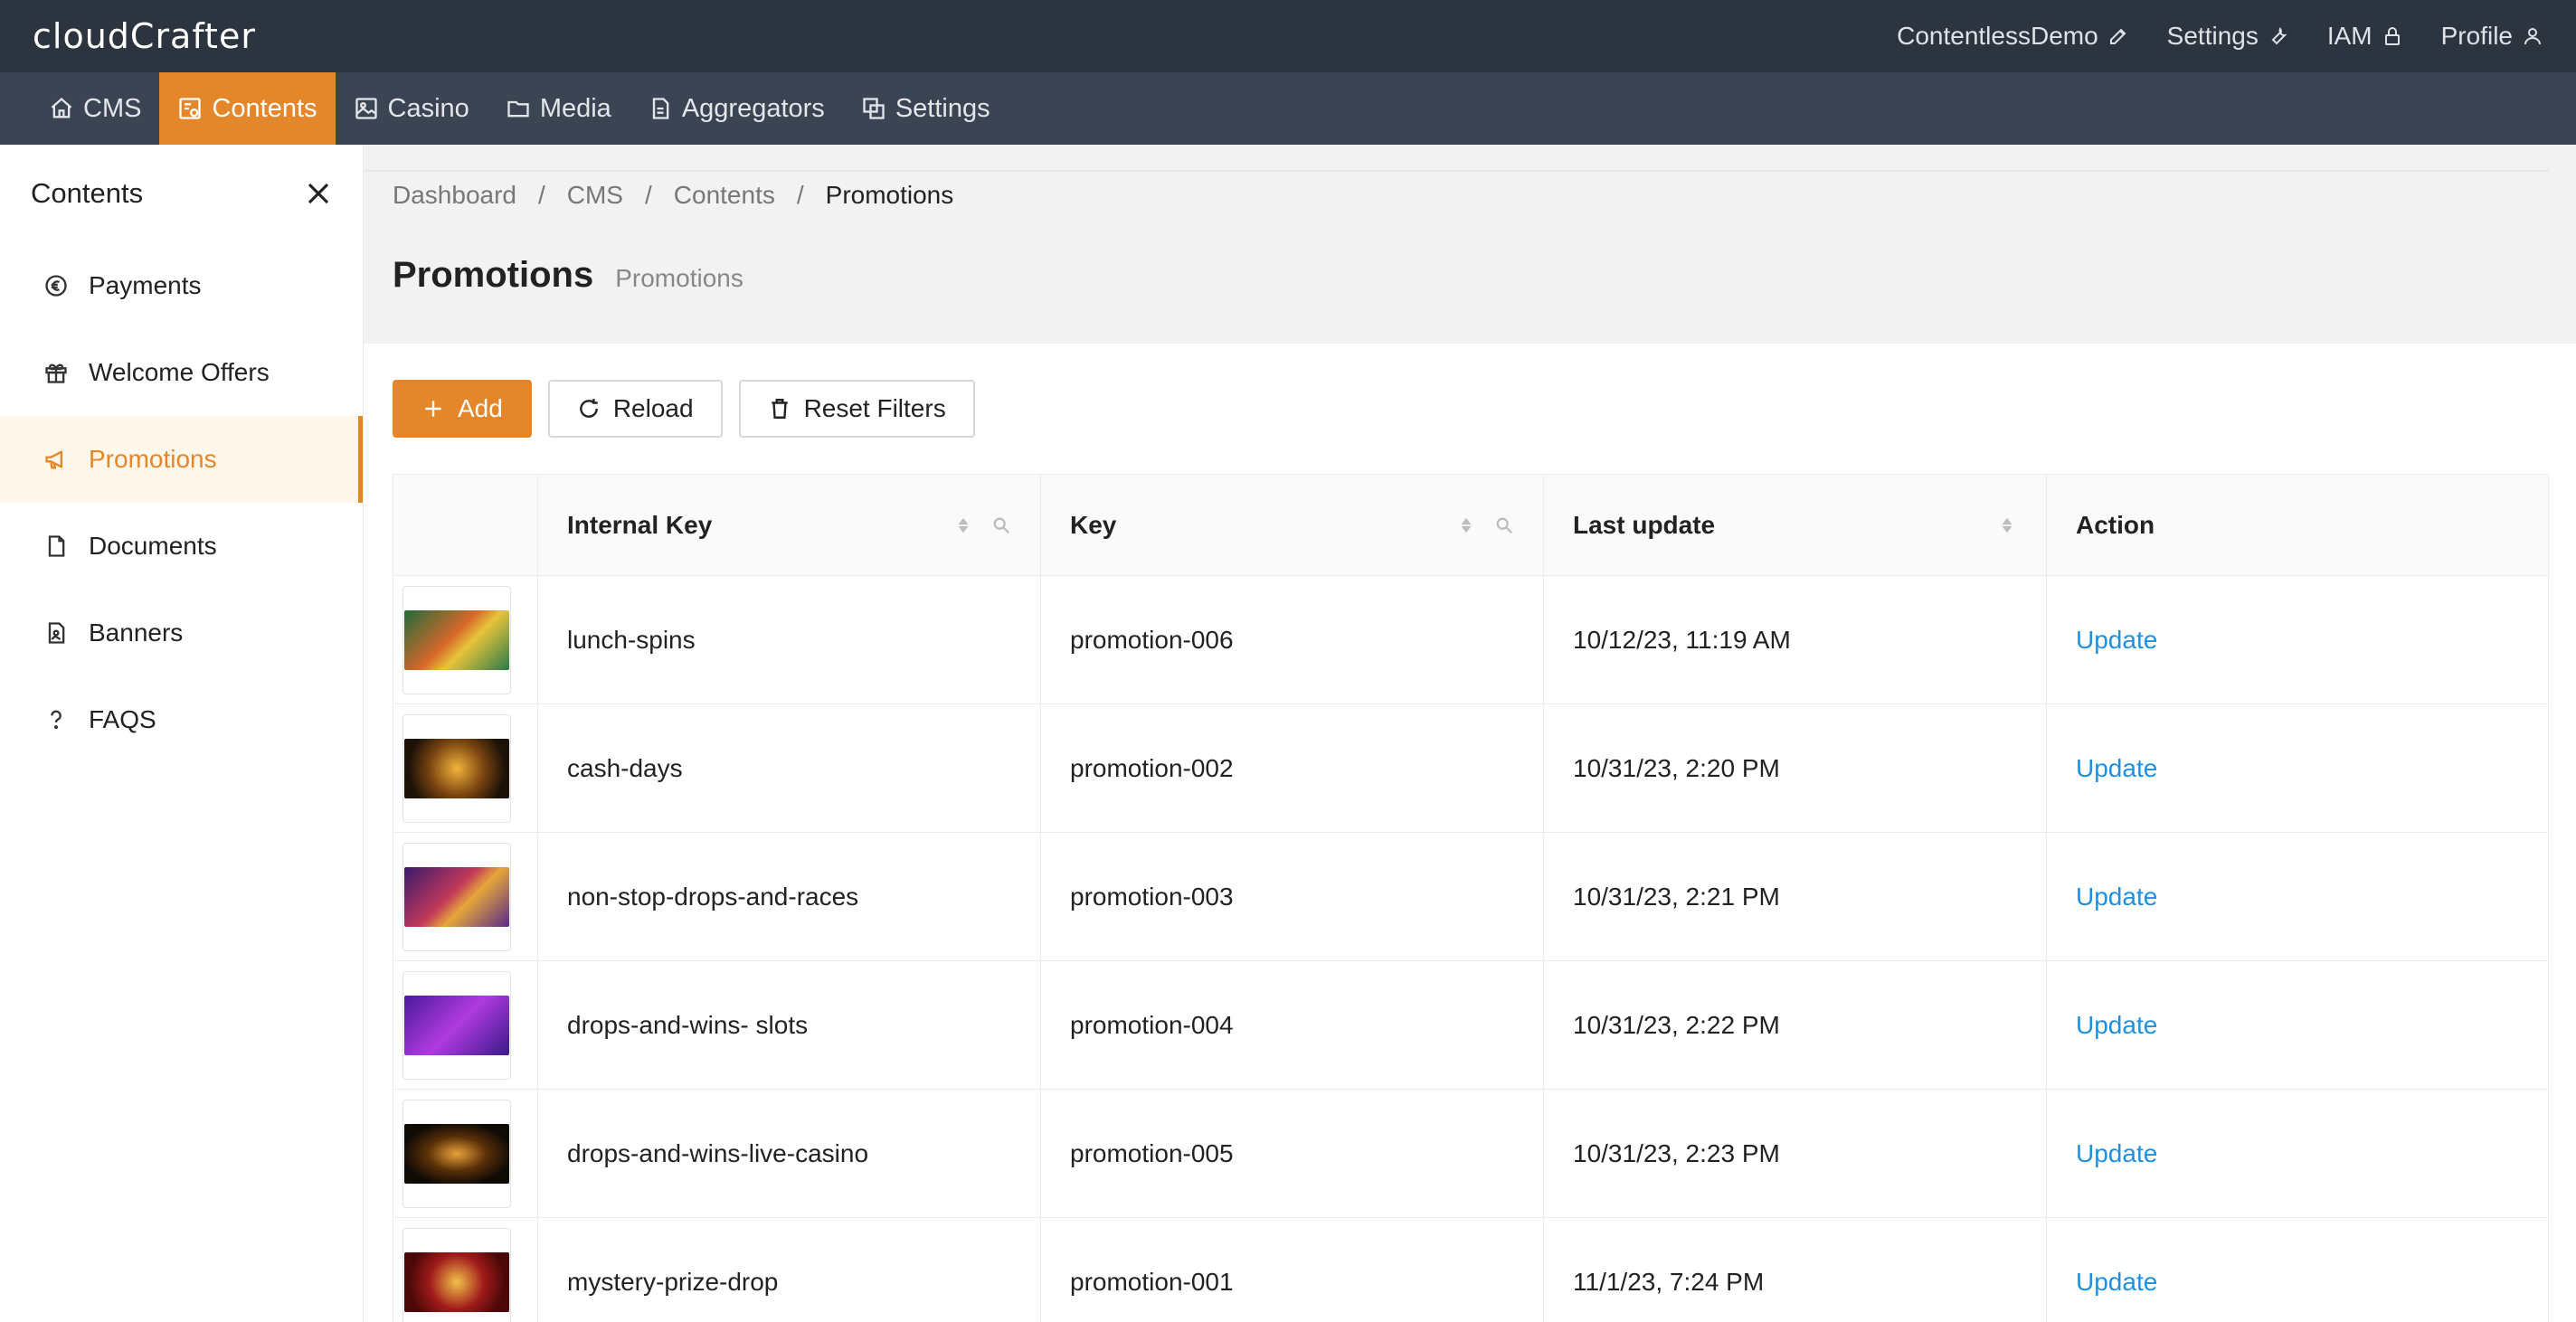  Describe the element at coordinates (412, 108) in the screenshot. I see `nav-item-casino: Casino` at that location.